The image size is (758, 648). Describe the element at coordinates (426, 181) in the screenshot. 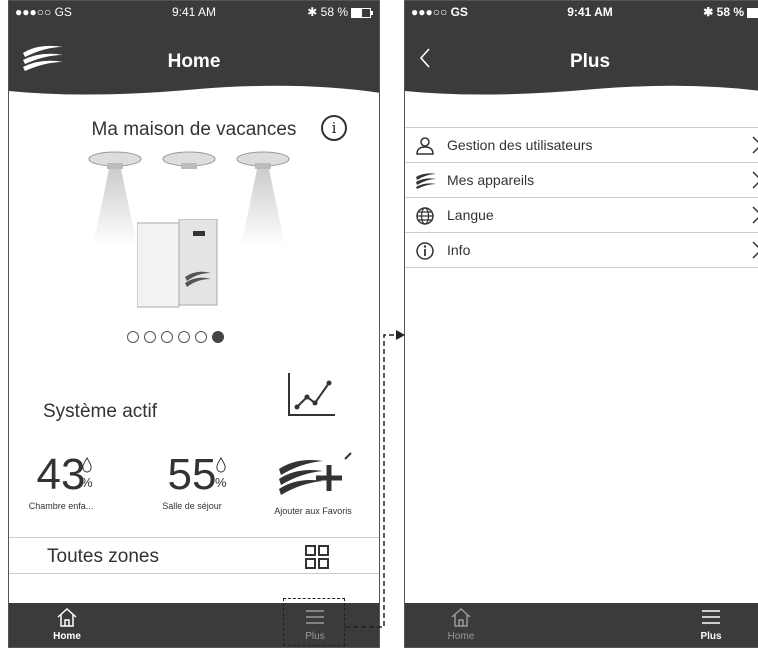

I see `brand-waves-icon` at that location.